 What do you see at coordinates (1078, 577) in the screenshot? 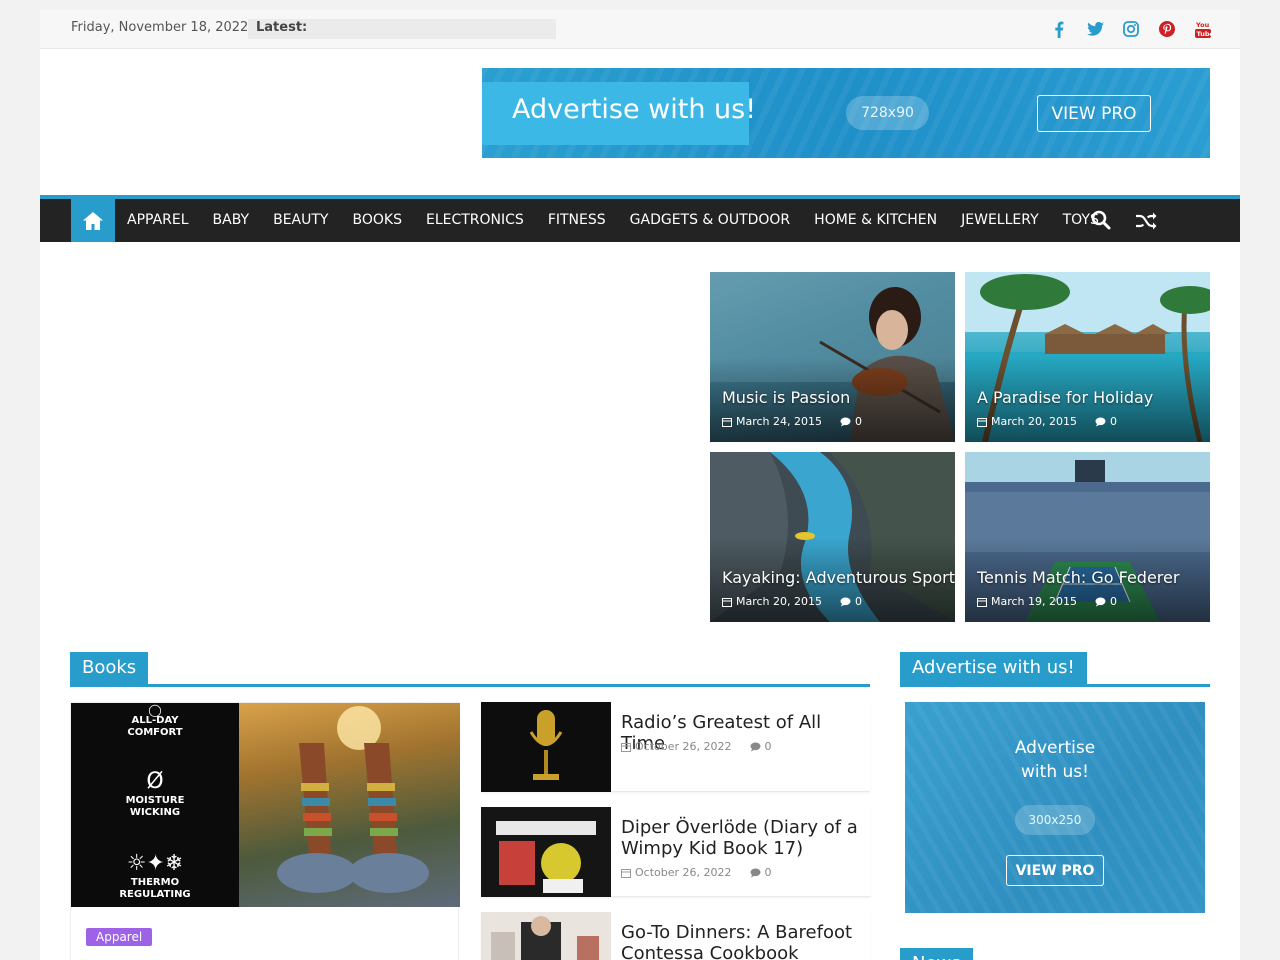
I see `featured-title: Tennis Match: Go Federer` at bounding box center [1078, 577].